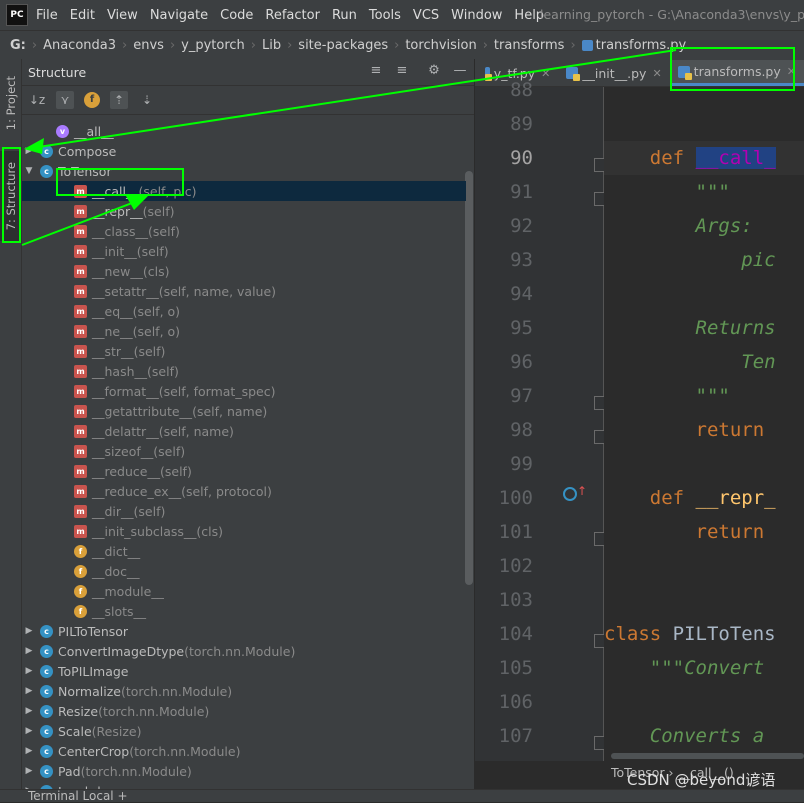  I want to click on tree-item-init: m __init__(self), so click(244, 251).